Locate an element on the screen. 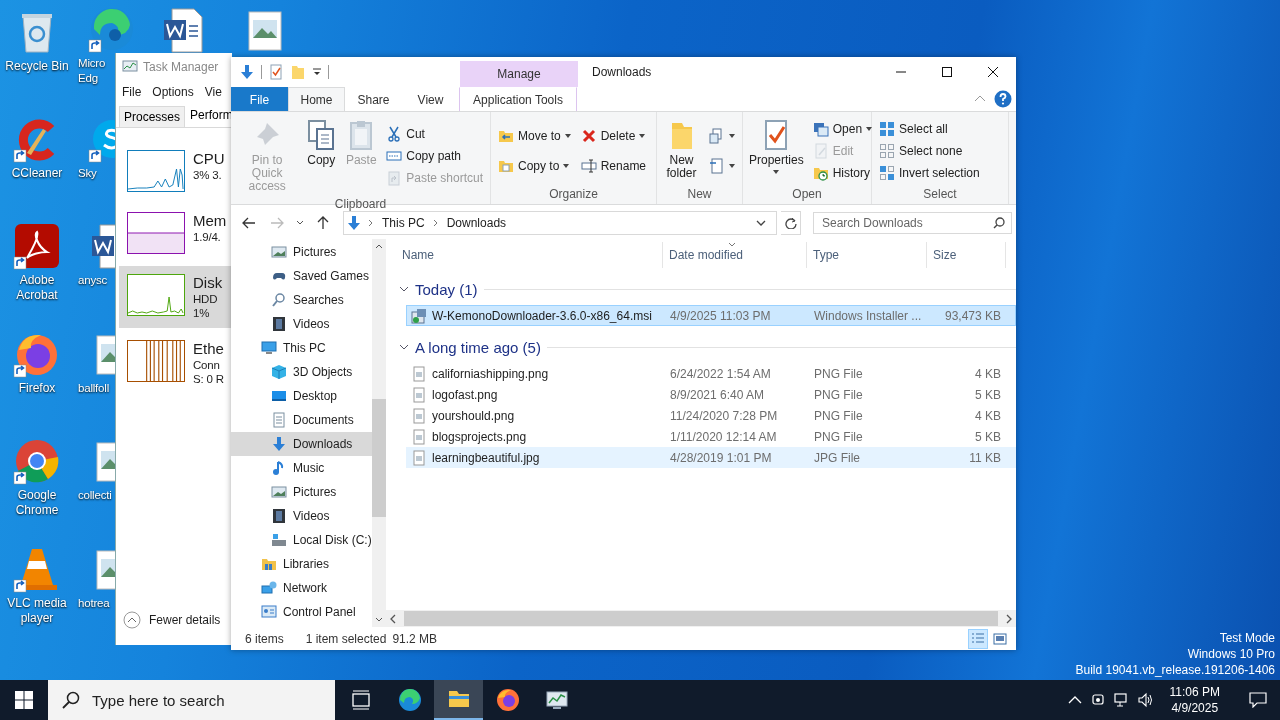 The height and width of the screenshot is (720, 1280). breadcrumb: This PC is located at coordinates (403, 223).